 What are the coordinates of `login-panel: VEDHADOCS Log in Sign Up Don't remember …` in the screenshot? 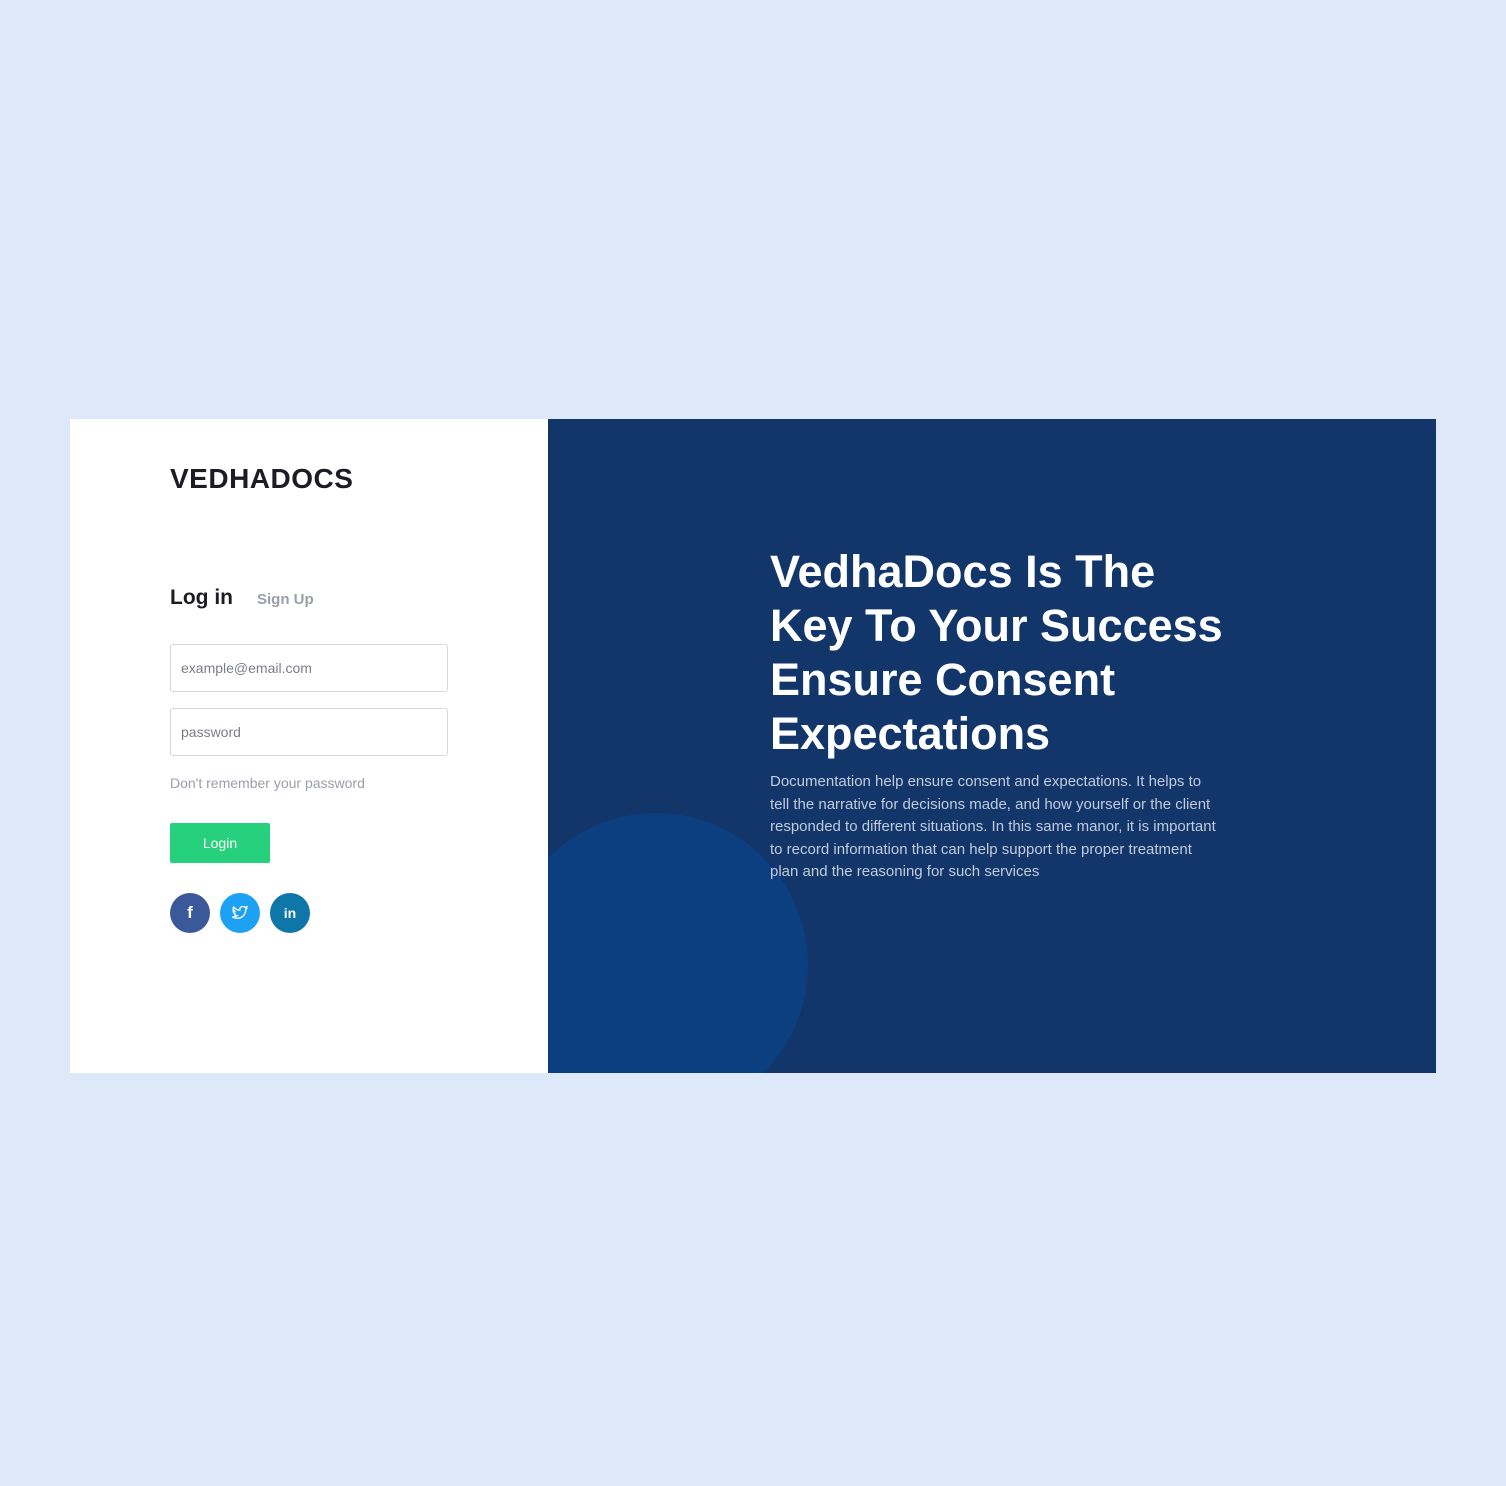 It's located at (309, 746).